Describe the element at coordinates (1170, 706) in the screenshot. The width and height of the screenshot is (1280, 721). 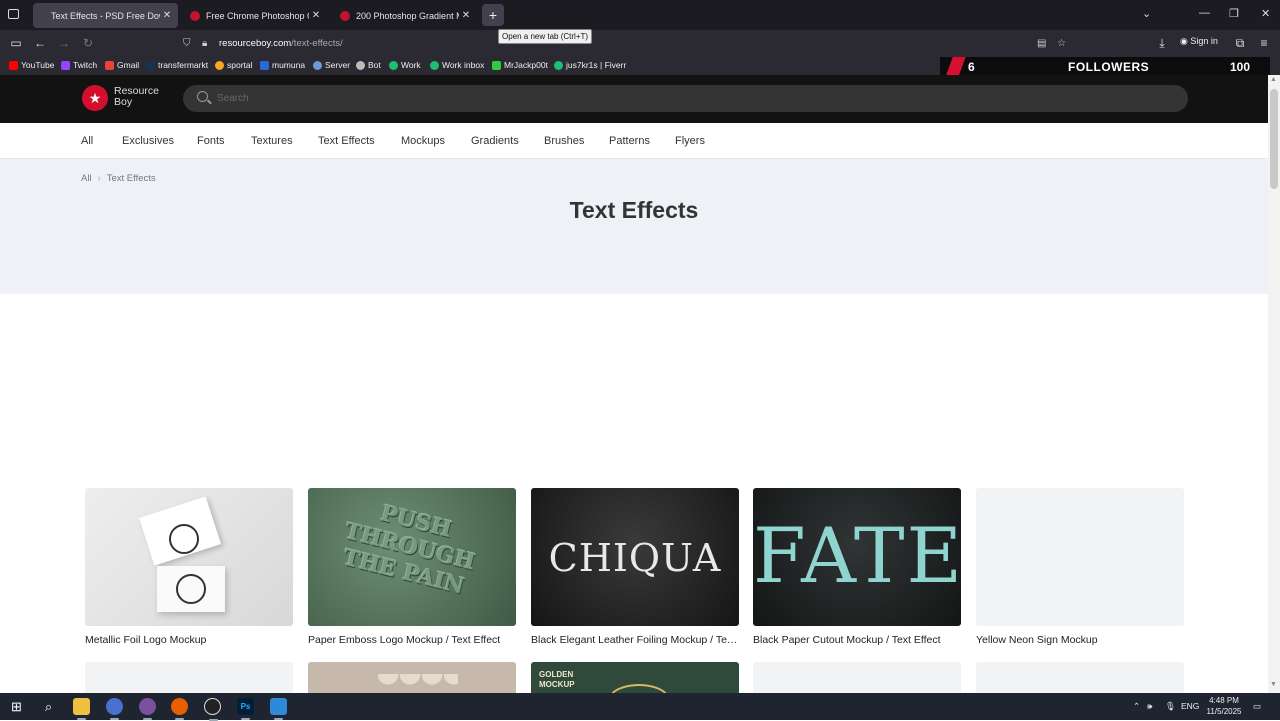
I see `microphone-icon: 🎙︎` at that location.